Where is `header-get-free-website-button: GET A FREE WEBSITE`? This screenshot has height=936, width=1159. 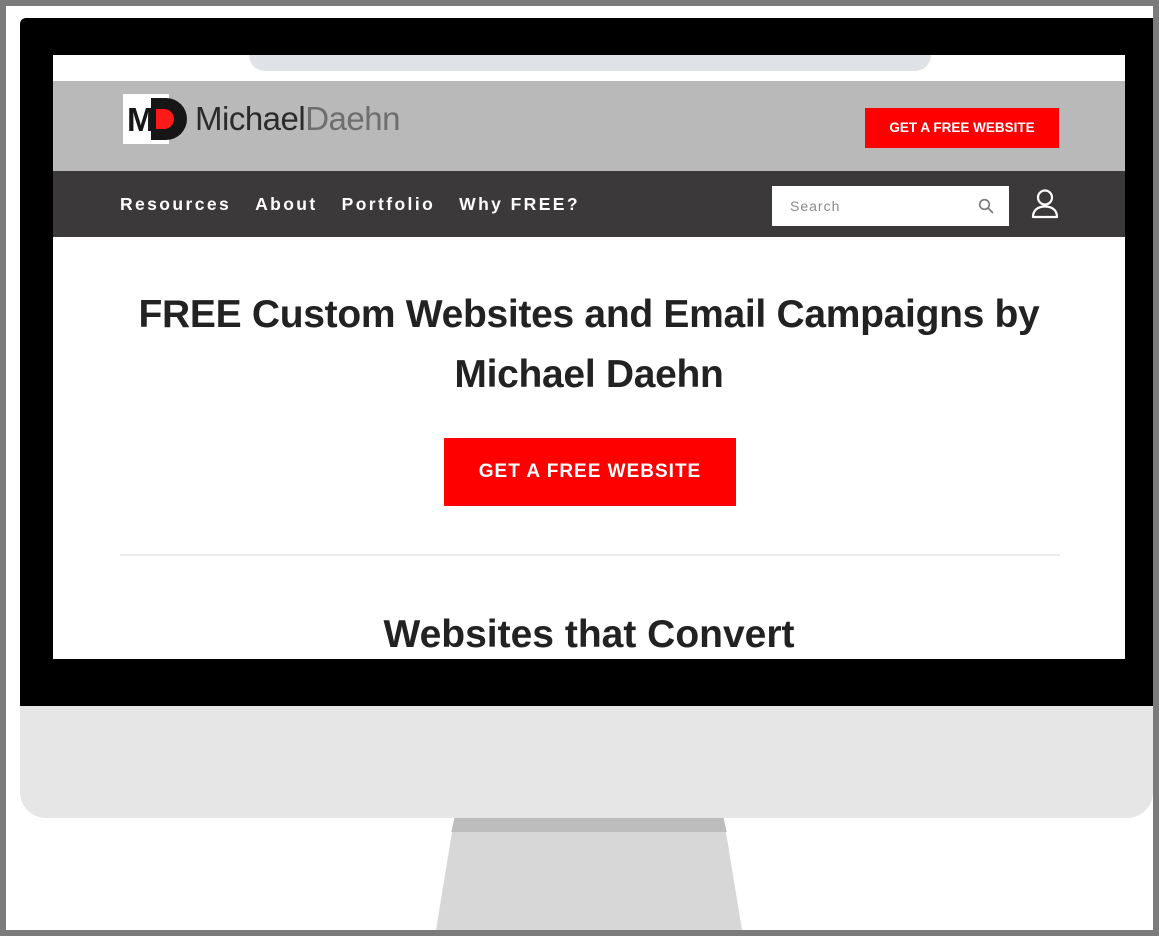
header-get-free-website-button: GET A FREE WEBSITE is located at coordinates (962, 128).